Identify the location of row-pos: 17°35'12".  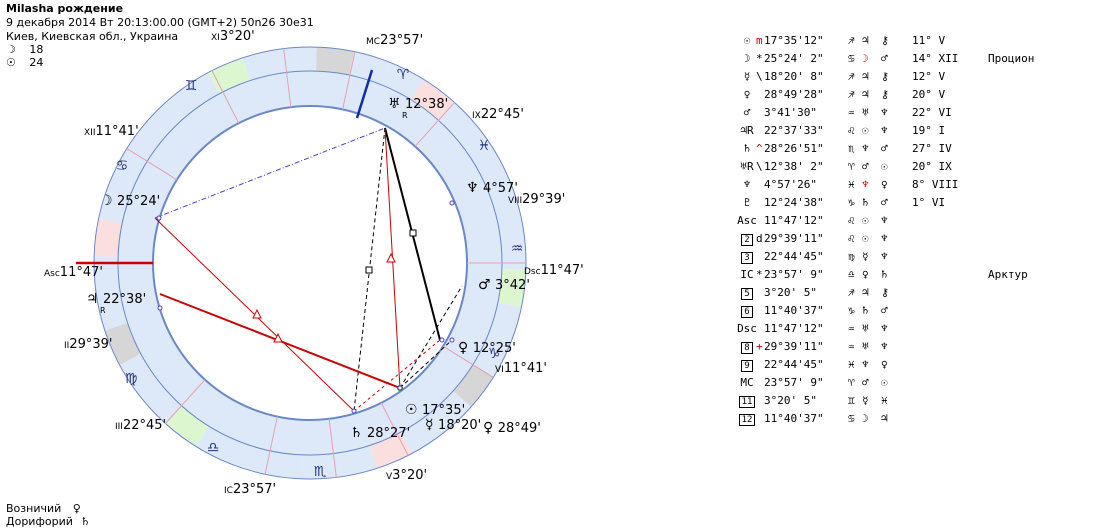
(794, 40).